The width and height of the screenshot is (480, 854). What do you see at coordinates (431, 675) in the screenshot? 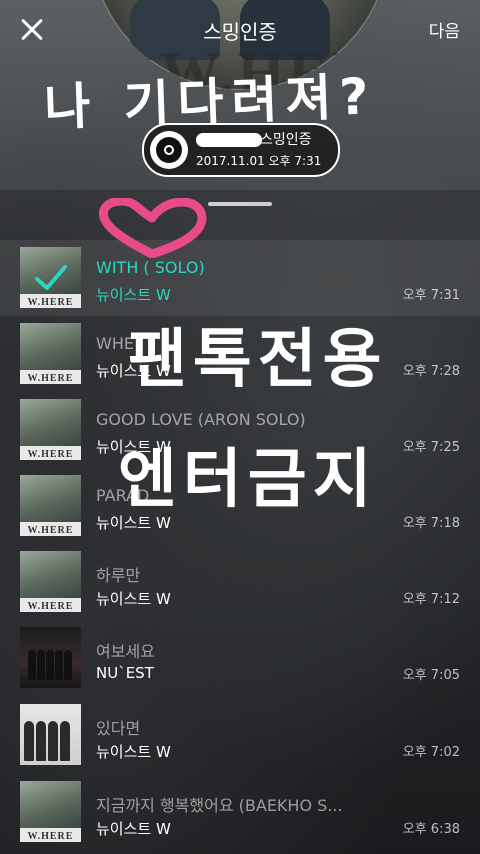
I see `track-time: 오후 7:05` at bounding box center [431, 675].